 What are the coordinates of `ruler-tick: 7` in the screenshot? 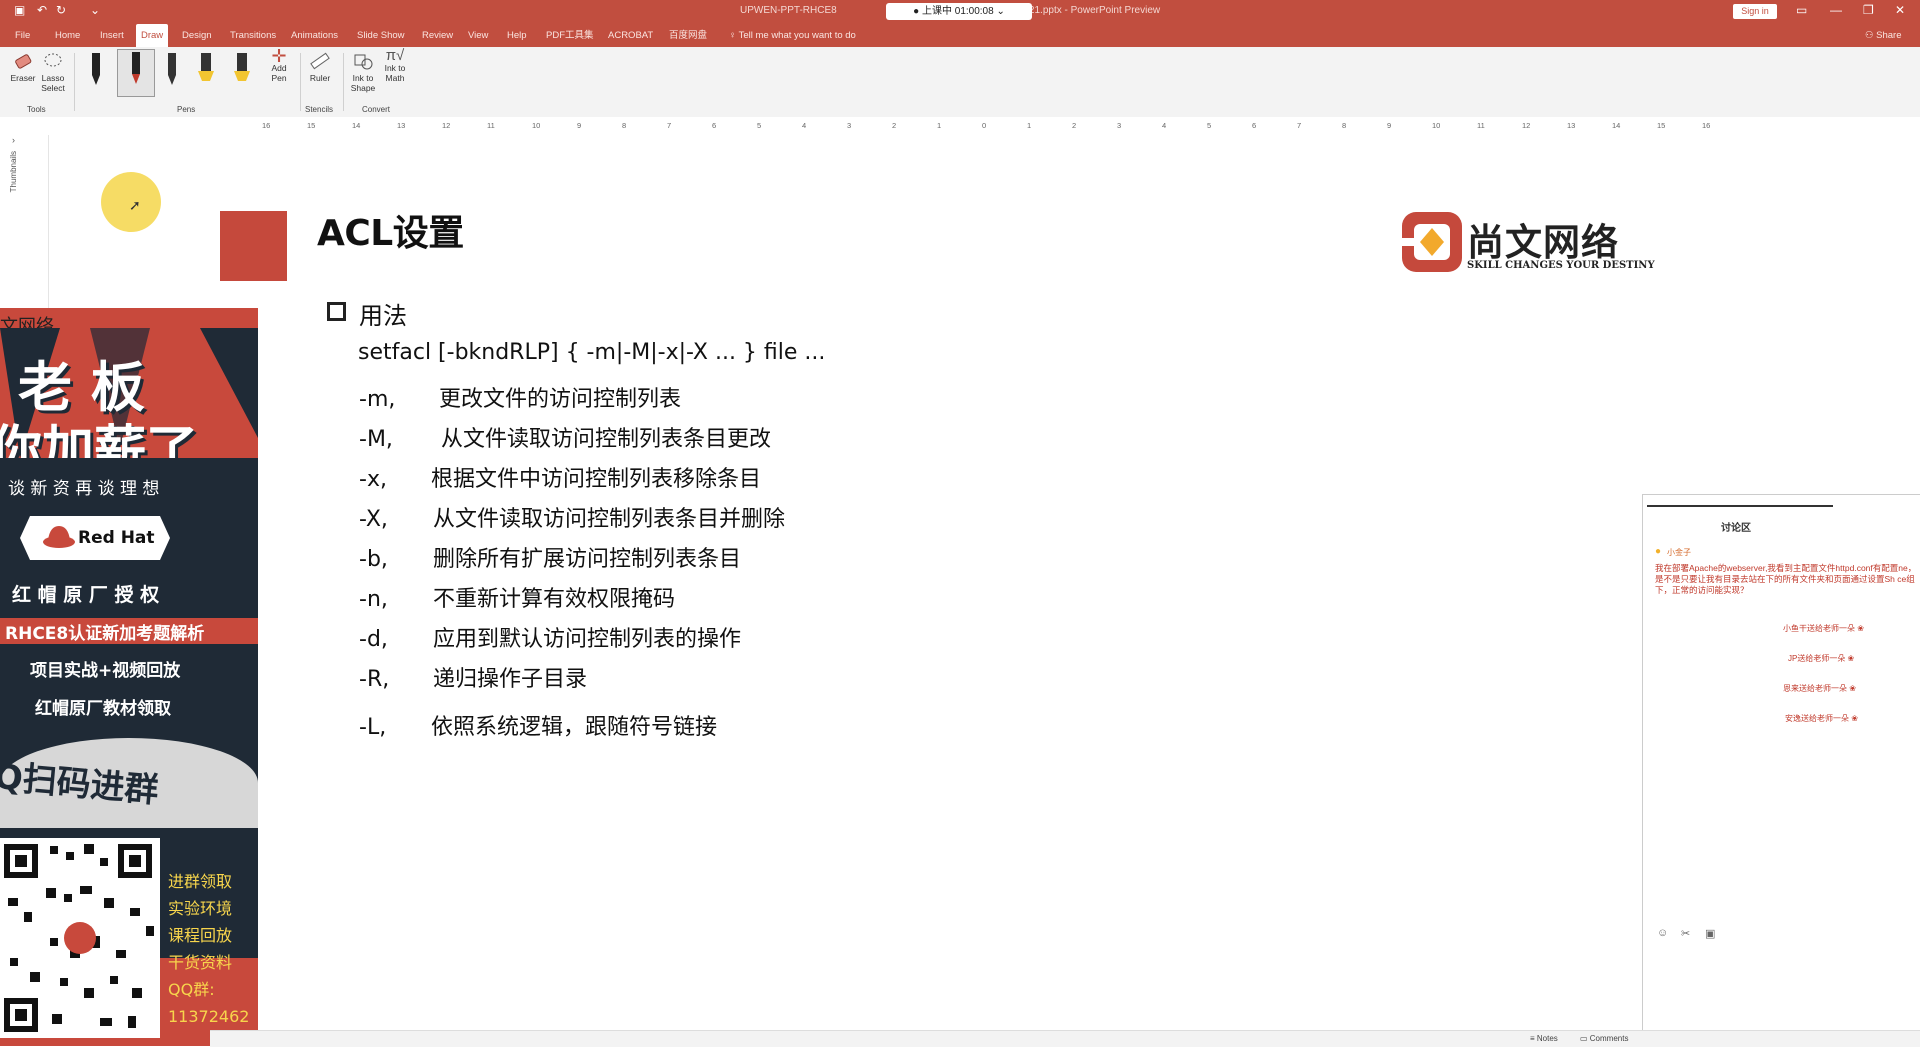 It's located at (1299, 125).